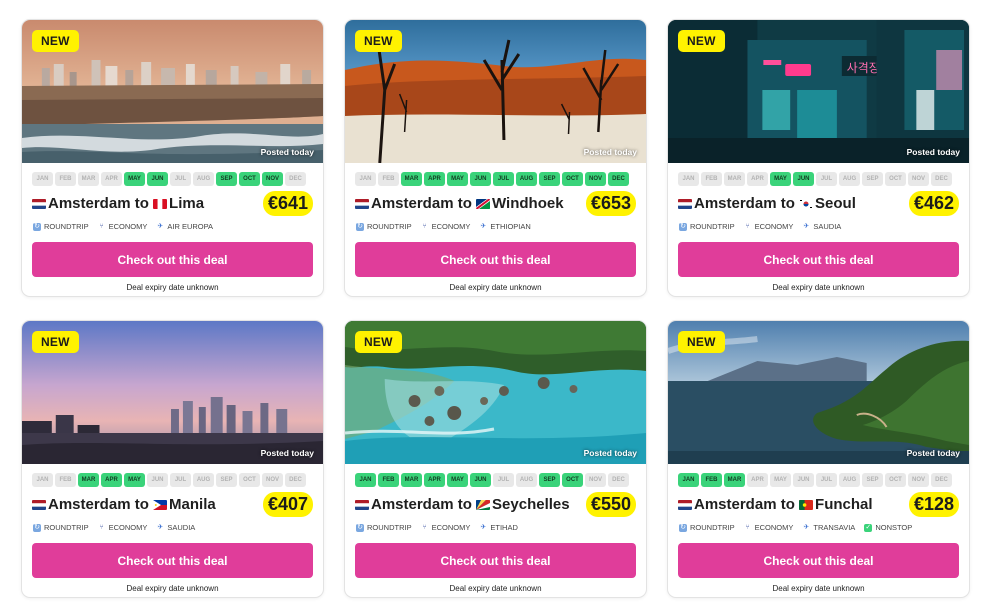 Image resolution: width=1000 pixels, height=614 pixels. Describe the element at coordinates (933, 504) in the screenshot. I see `price-badge: €128` at that location.